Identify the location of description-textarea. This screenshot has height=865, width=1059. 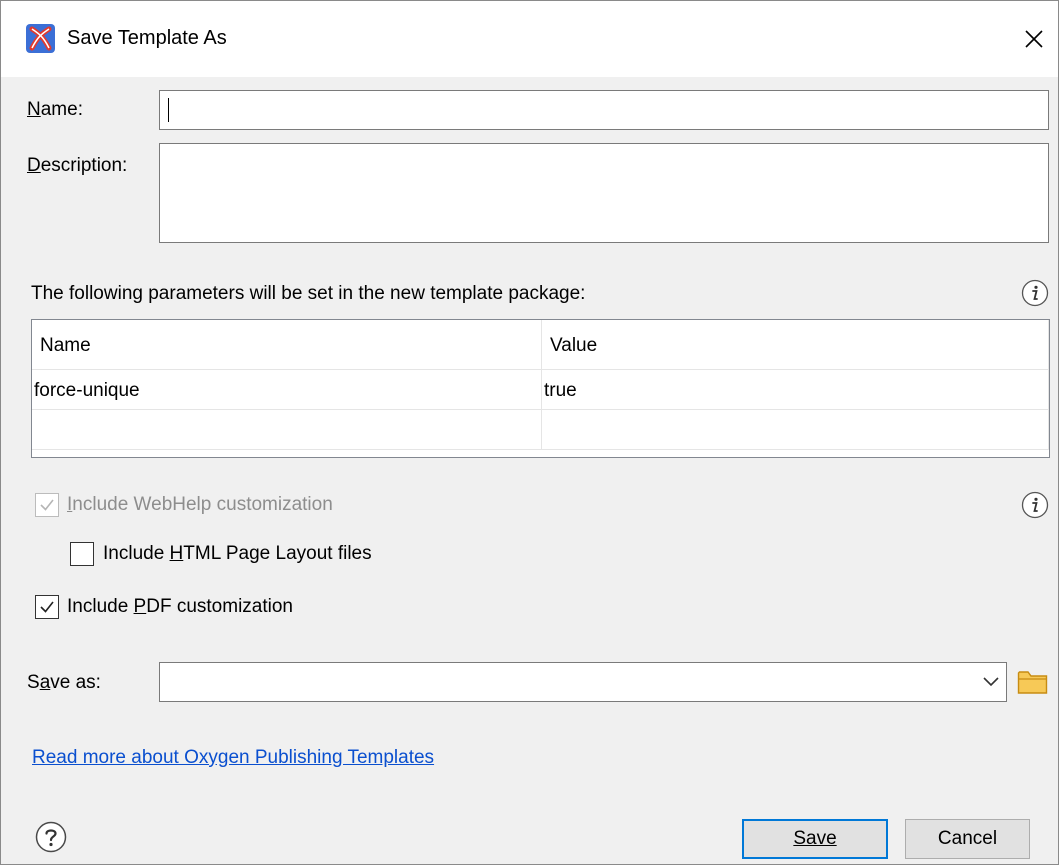
(604, 193).